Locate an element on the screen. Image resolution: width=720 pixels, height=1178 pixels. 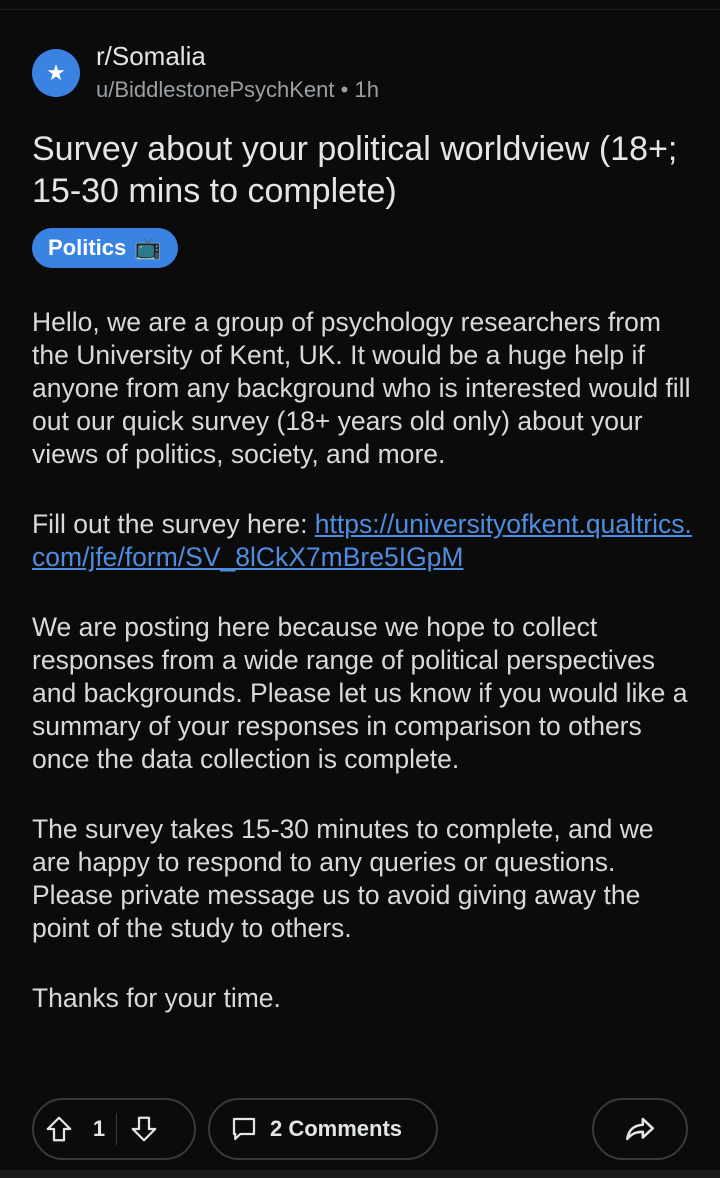
star-icon: ★ is located at coordinates (56, 72).